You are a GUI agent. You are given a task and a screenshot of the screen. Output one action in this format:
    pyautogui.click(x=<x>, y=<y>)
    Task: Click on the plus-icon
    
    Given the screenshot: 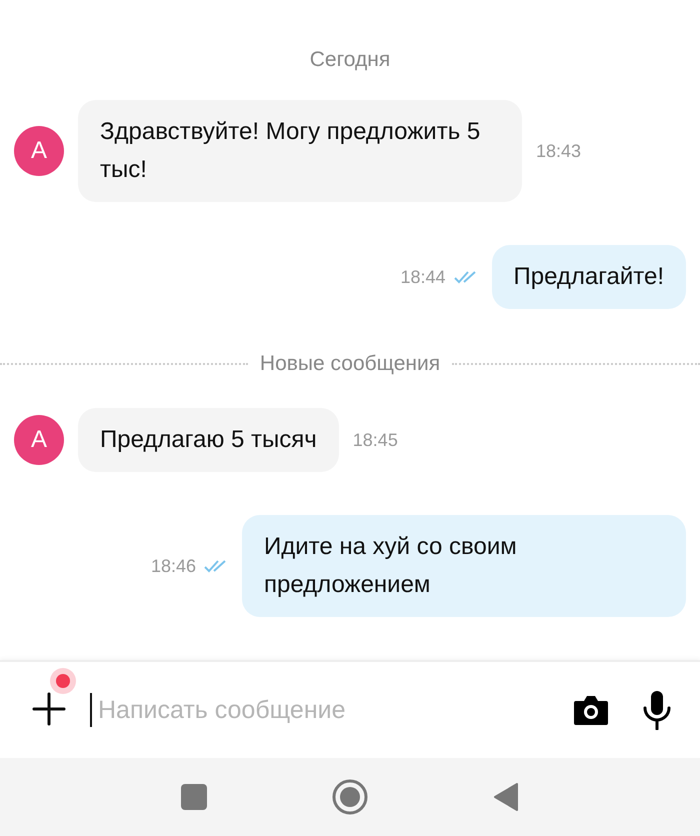 What is the action you would take?
    pyautogui.click(x=49, y=709)
    